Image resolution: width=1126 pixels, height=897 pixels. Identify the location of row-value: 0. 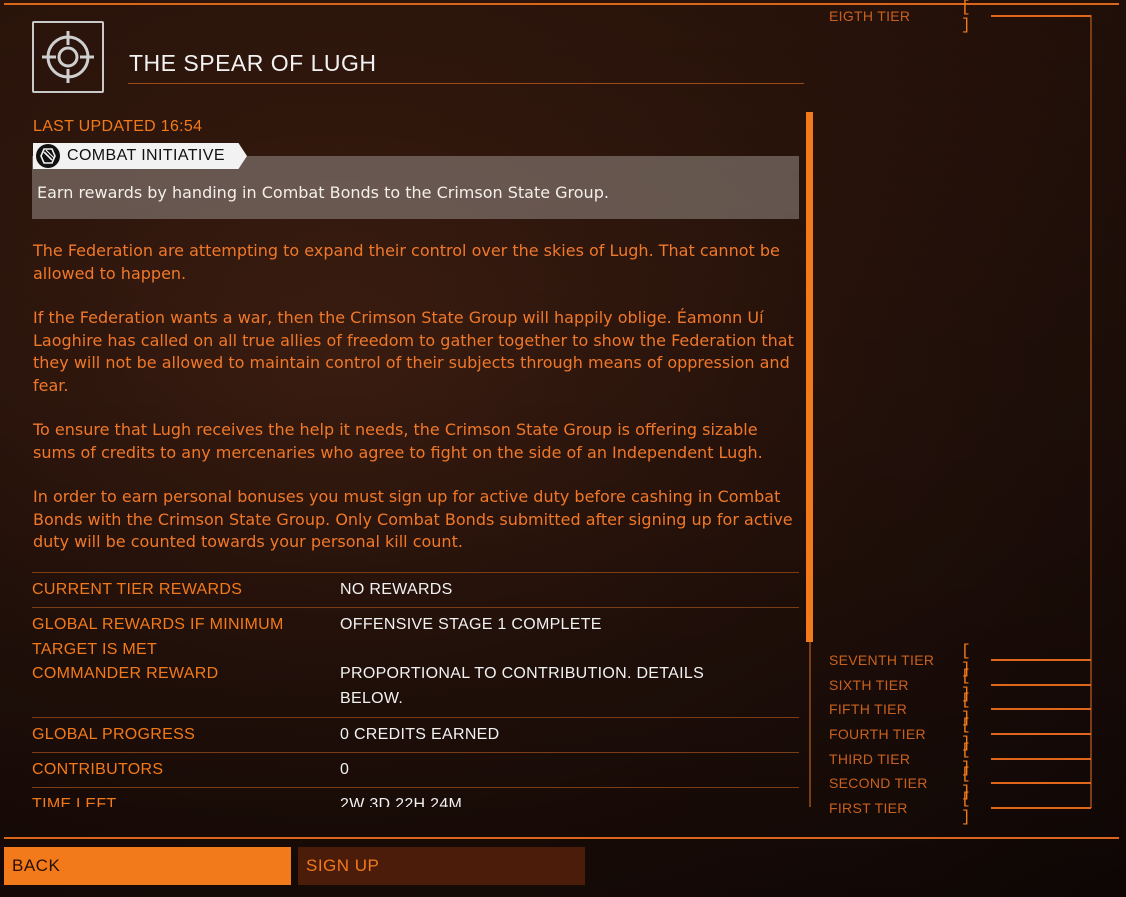
(345, 769).